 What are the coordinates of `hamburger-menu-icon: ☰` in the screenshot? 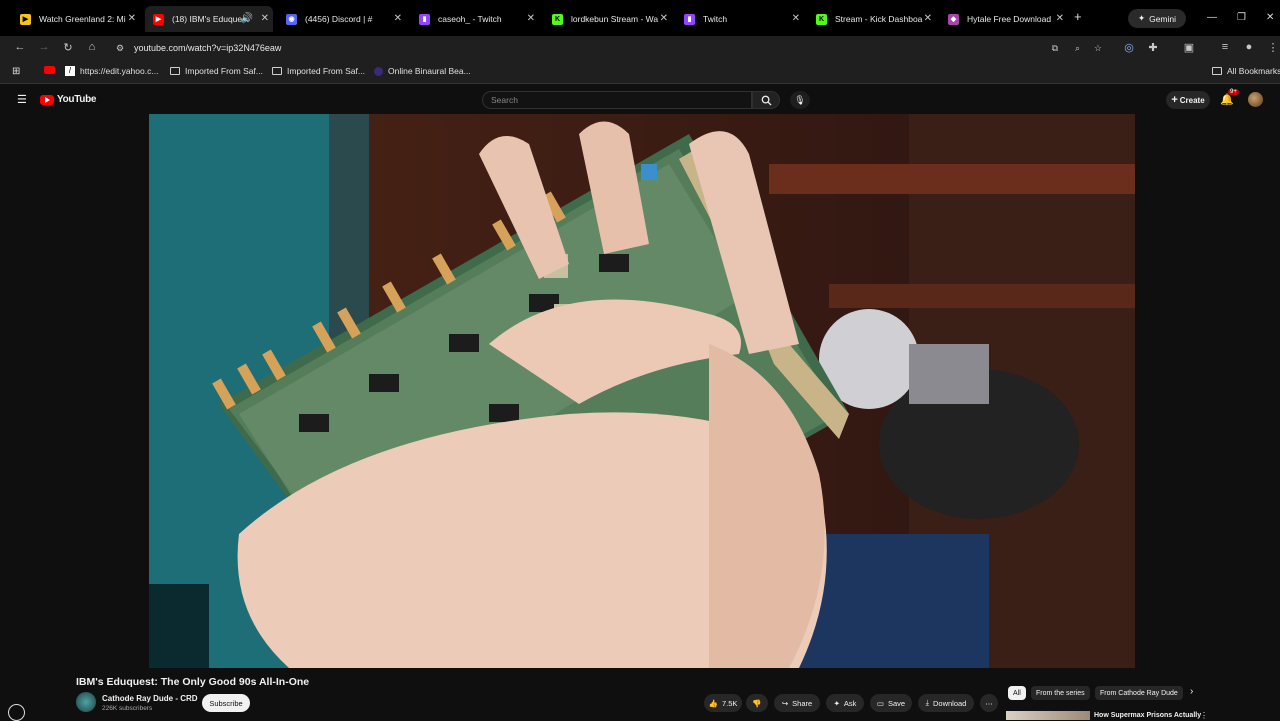 It's located at (22, 99).